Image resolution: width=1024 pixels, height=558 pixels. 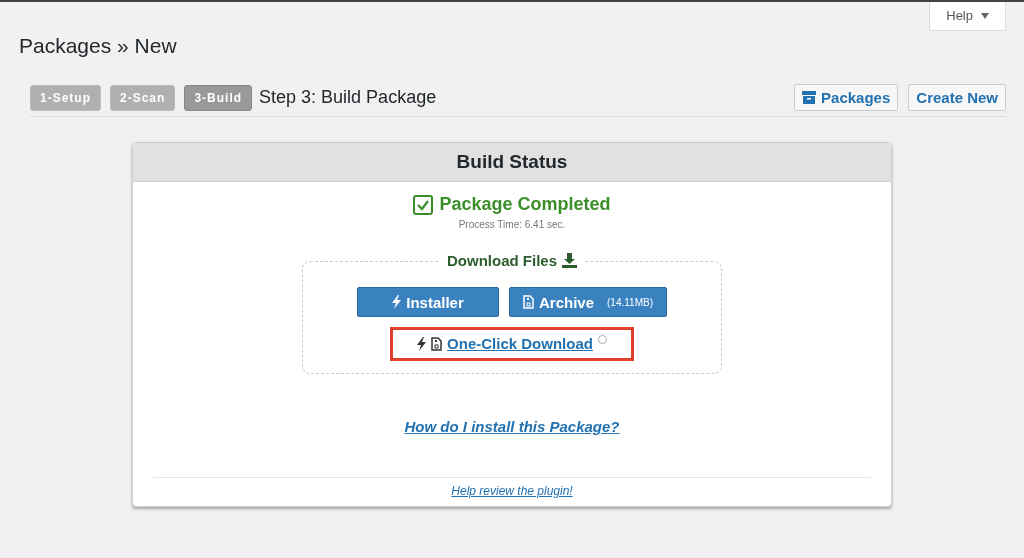 I want to click on header-button: Packages, so click(x=846, y=97).